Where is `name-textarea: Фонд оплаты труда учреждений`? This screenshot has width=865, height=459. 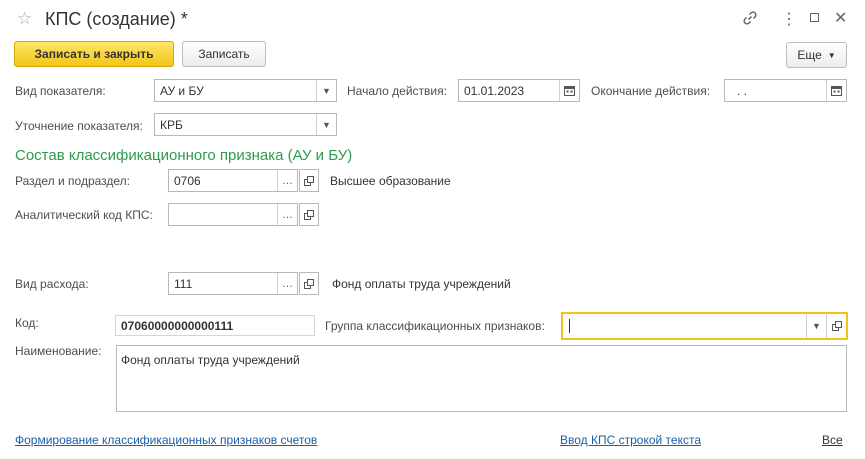
name-textarea: Фонд оплаты труда учреждений is located at coordinates (481, 378).